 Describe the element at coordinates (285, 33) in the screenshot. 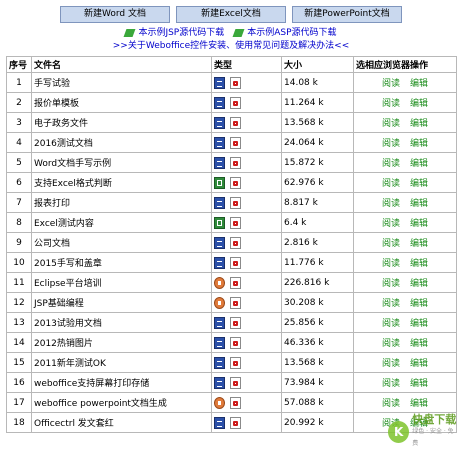

I see `asp-source-download-link: 本示例ASP源代码下载` at that location.